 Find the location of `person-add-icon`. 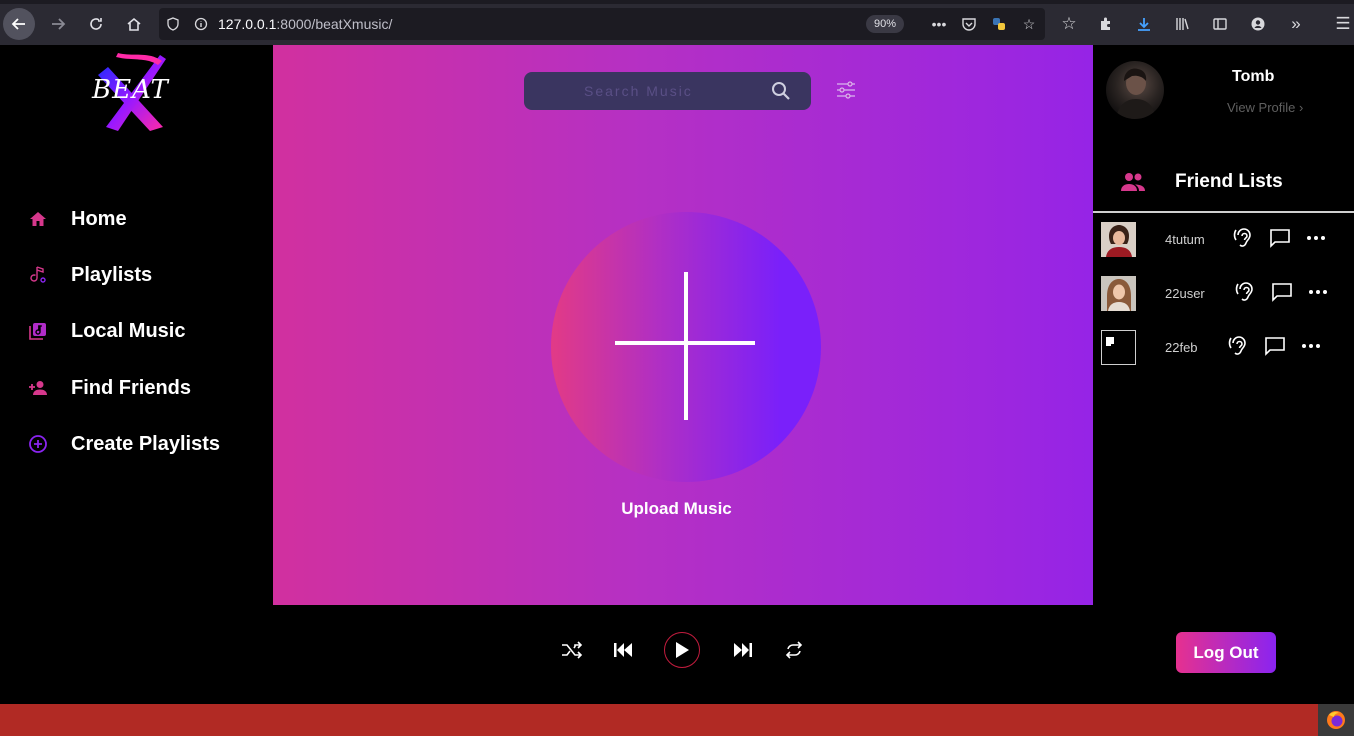

person-add-icon is located at coordinates (38, 388).